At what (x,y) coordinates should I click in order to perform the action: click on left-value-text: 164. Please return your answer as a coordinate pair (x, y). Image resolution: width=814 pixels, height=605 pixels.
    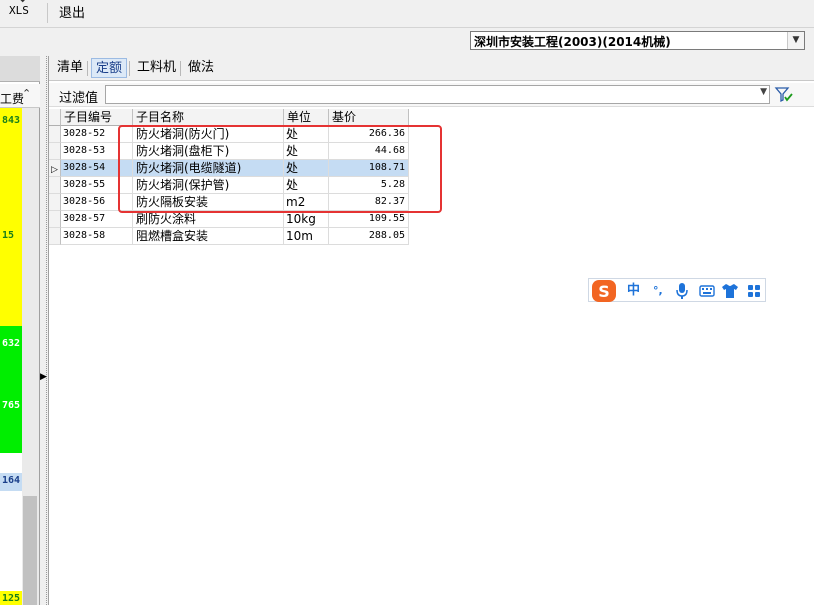
    Looking at the image, I should click on (11, 480).